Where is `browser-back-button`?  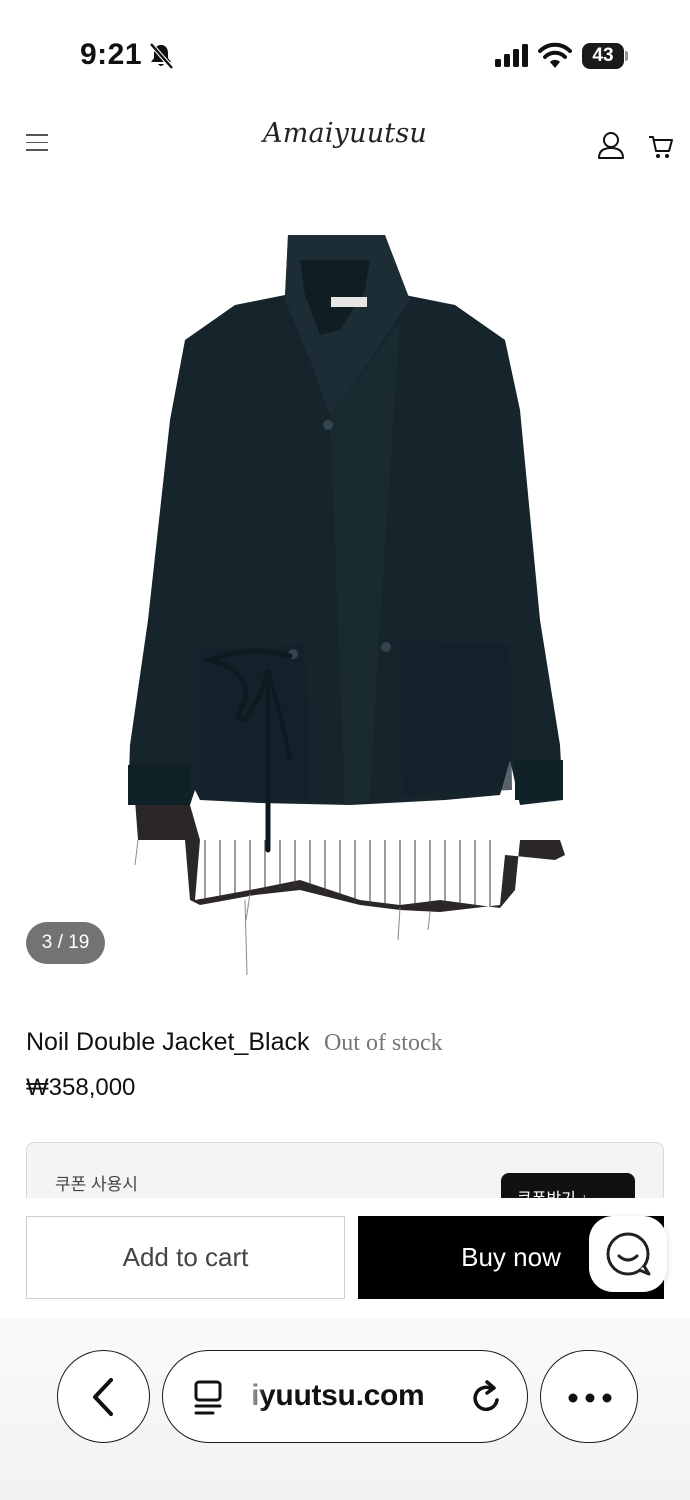 browser-back-button is located at coordinates (103, 1396).